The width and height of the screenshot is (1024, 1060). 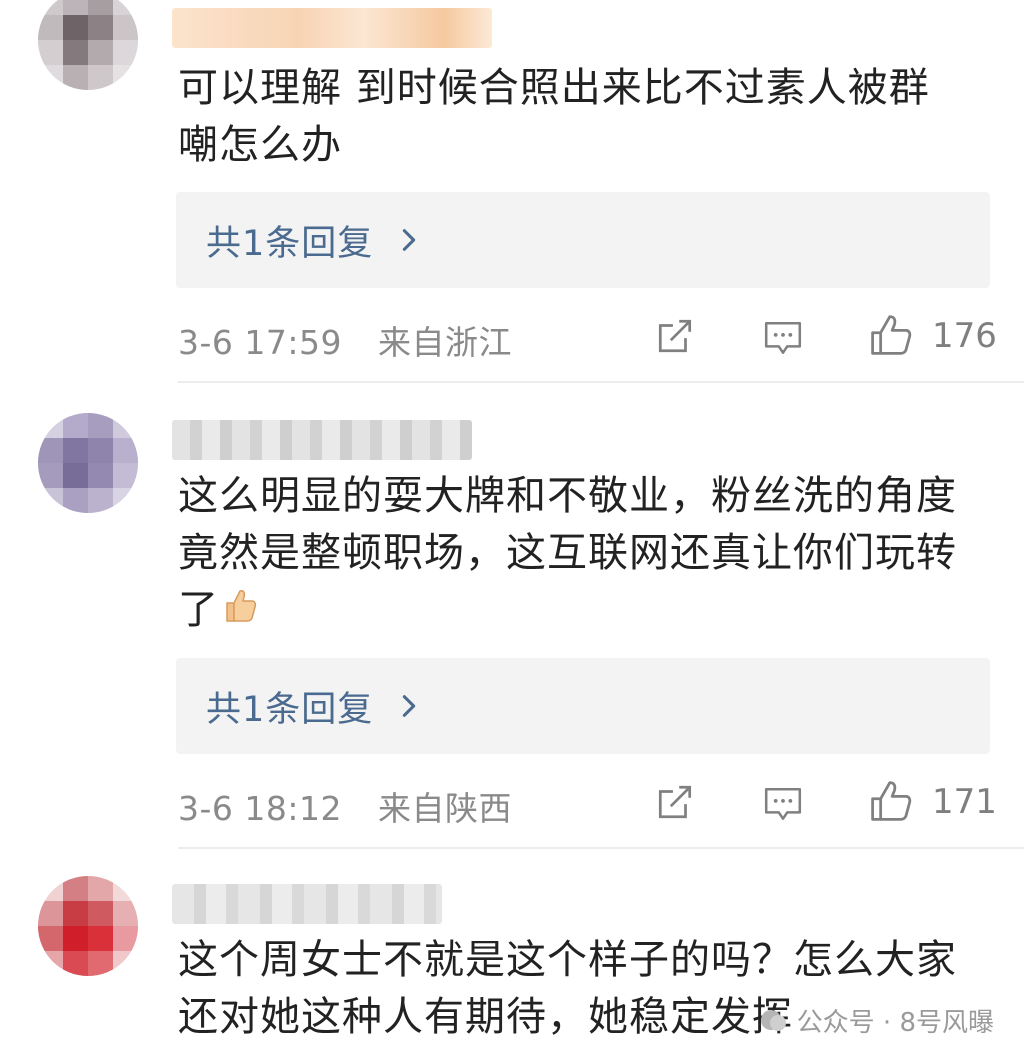 What do you see at coordinates (554, 116) in the screenshot?
I see `comment-text: 可以理解 到时候合照出来比不过素人被群 嘲怎么办` at bounding box center [554, 116].